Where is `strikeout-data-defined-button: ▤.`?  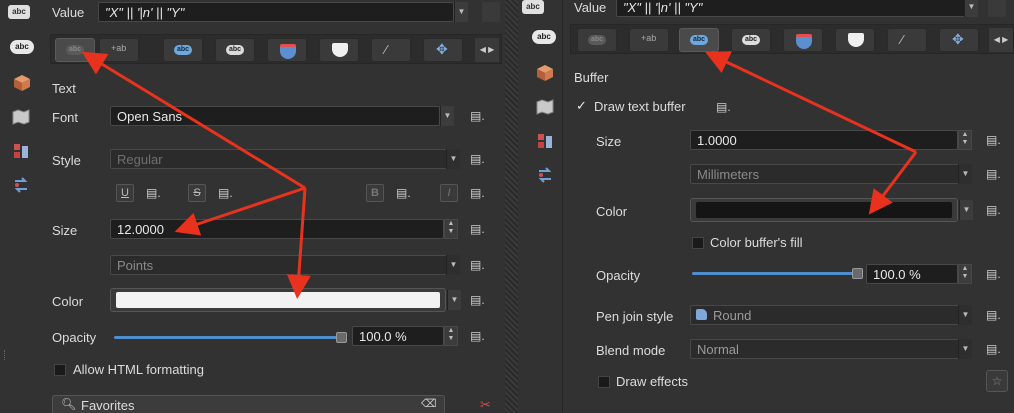
strikeout-data-defined-button: ▤. is located at coordinates (229, 193).